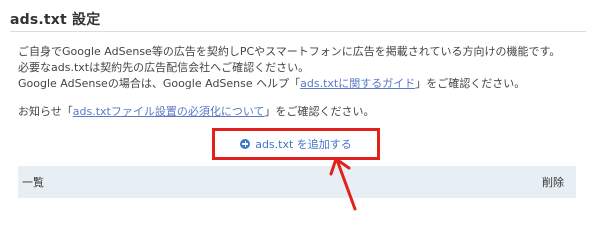 The height and width of the screenshot is (252, 600). I want to click on plus-circle-icon, so click(245, 144).